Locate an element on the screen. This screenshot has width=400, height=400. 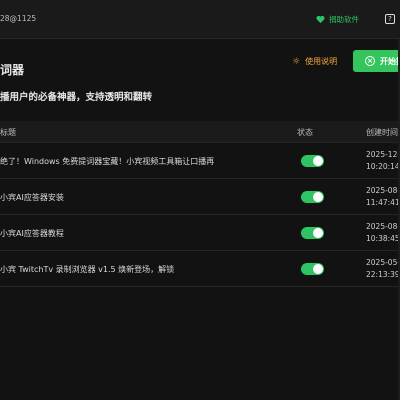
table-header: 标题 状态 创建时间 is located at coordinates (200, 132).